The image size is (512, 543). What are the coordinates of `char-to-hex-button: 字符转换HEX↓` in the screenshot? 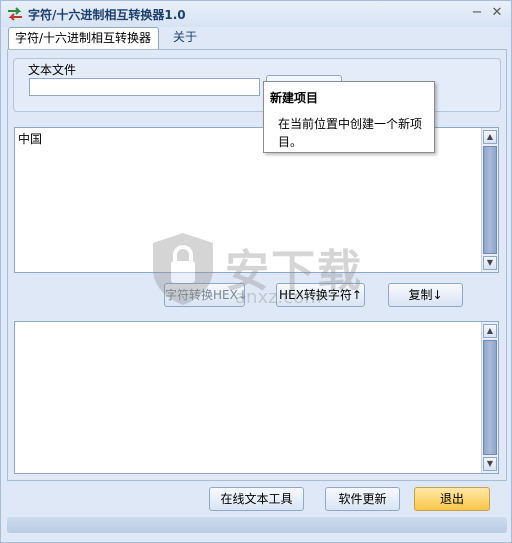 It's located at (206, 295).